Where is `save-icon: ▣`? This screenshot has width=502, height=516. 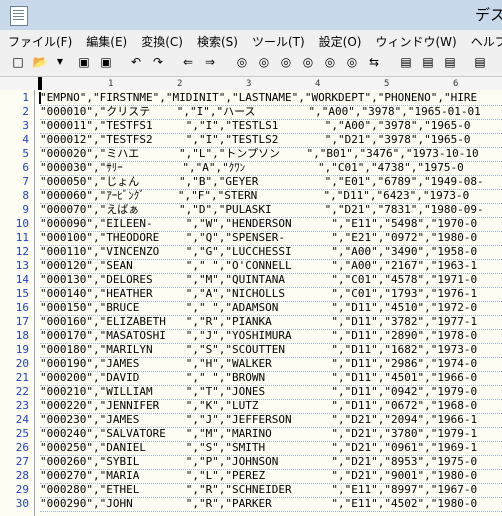 save-icon: ▣ is located at coordinates (84, 62).